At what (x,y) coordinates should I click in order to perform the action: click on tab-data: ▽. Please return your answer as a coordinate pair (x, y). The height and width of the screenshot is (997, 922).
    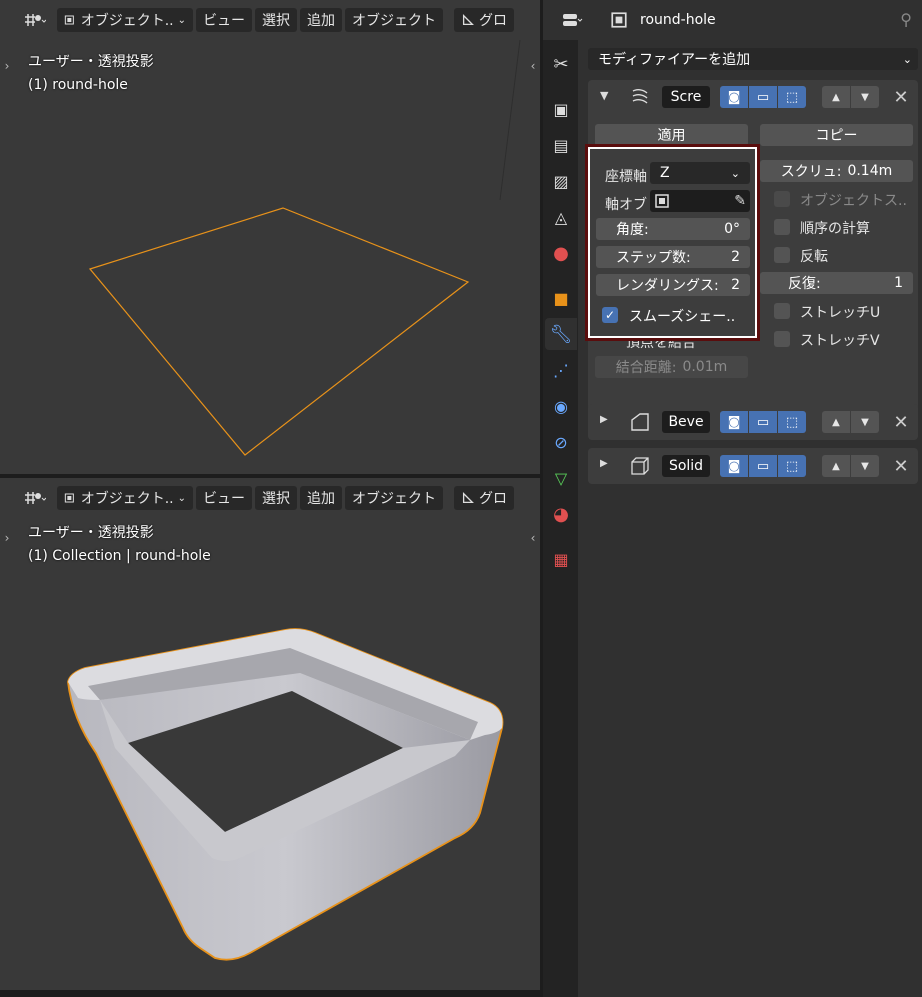
    Looking at the image, I should click on (561, 478).